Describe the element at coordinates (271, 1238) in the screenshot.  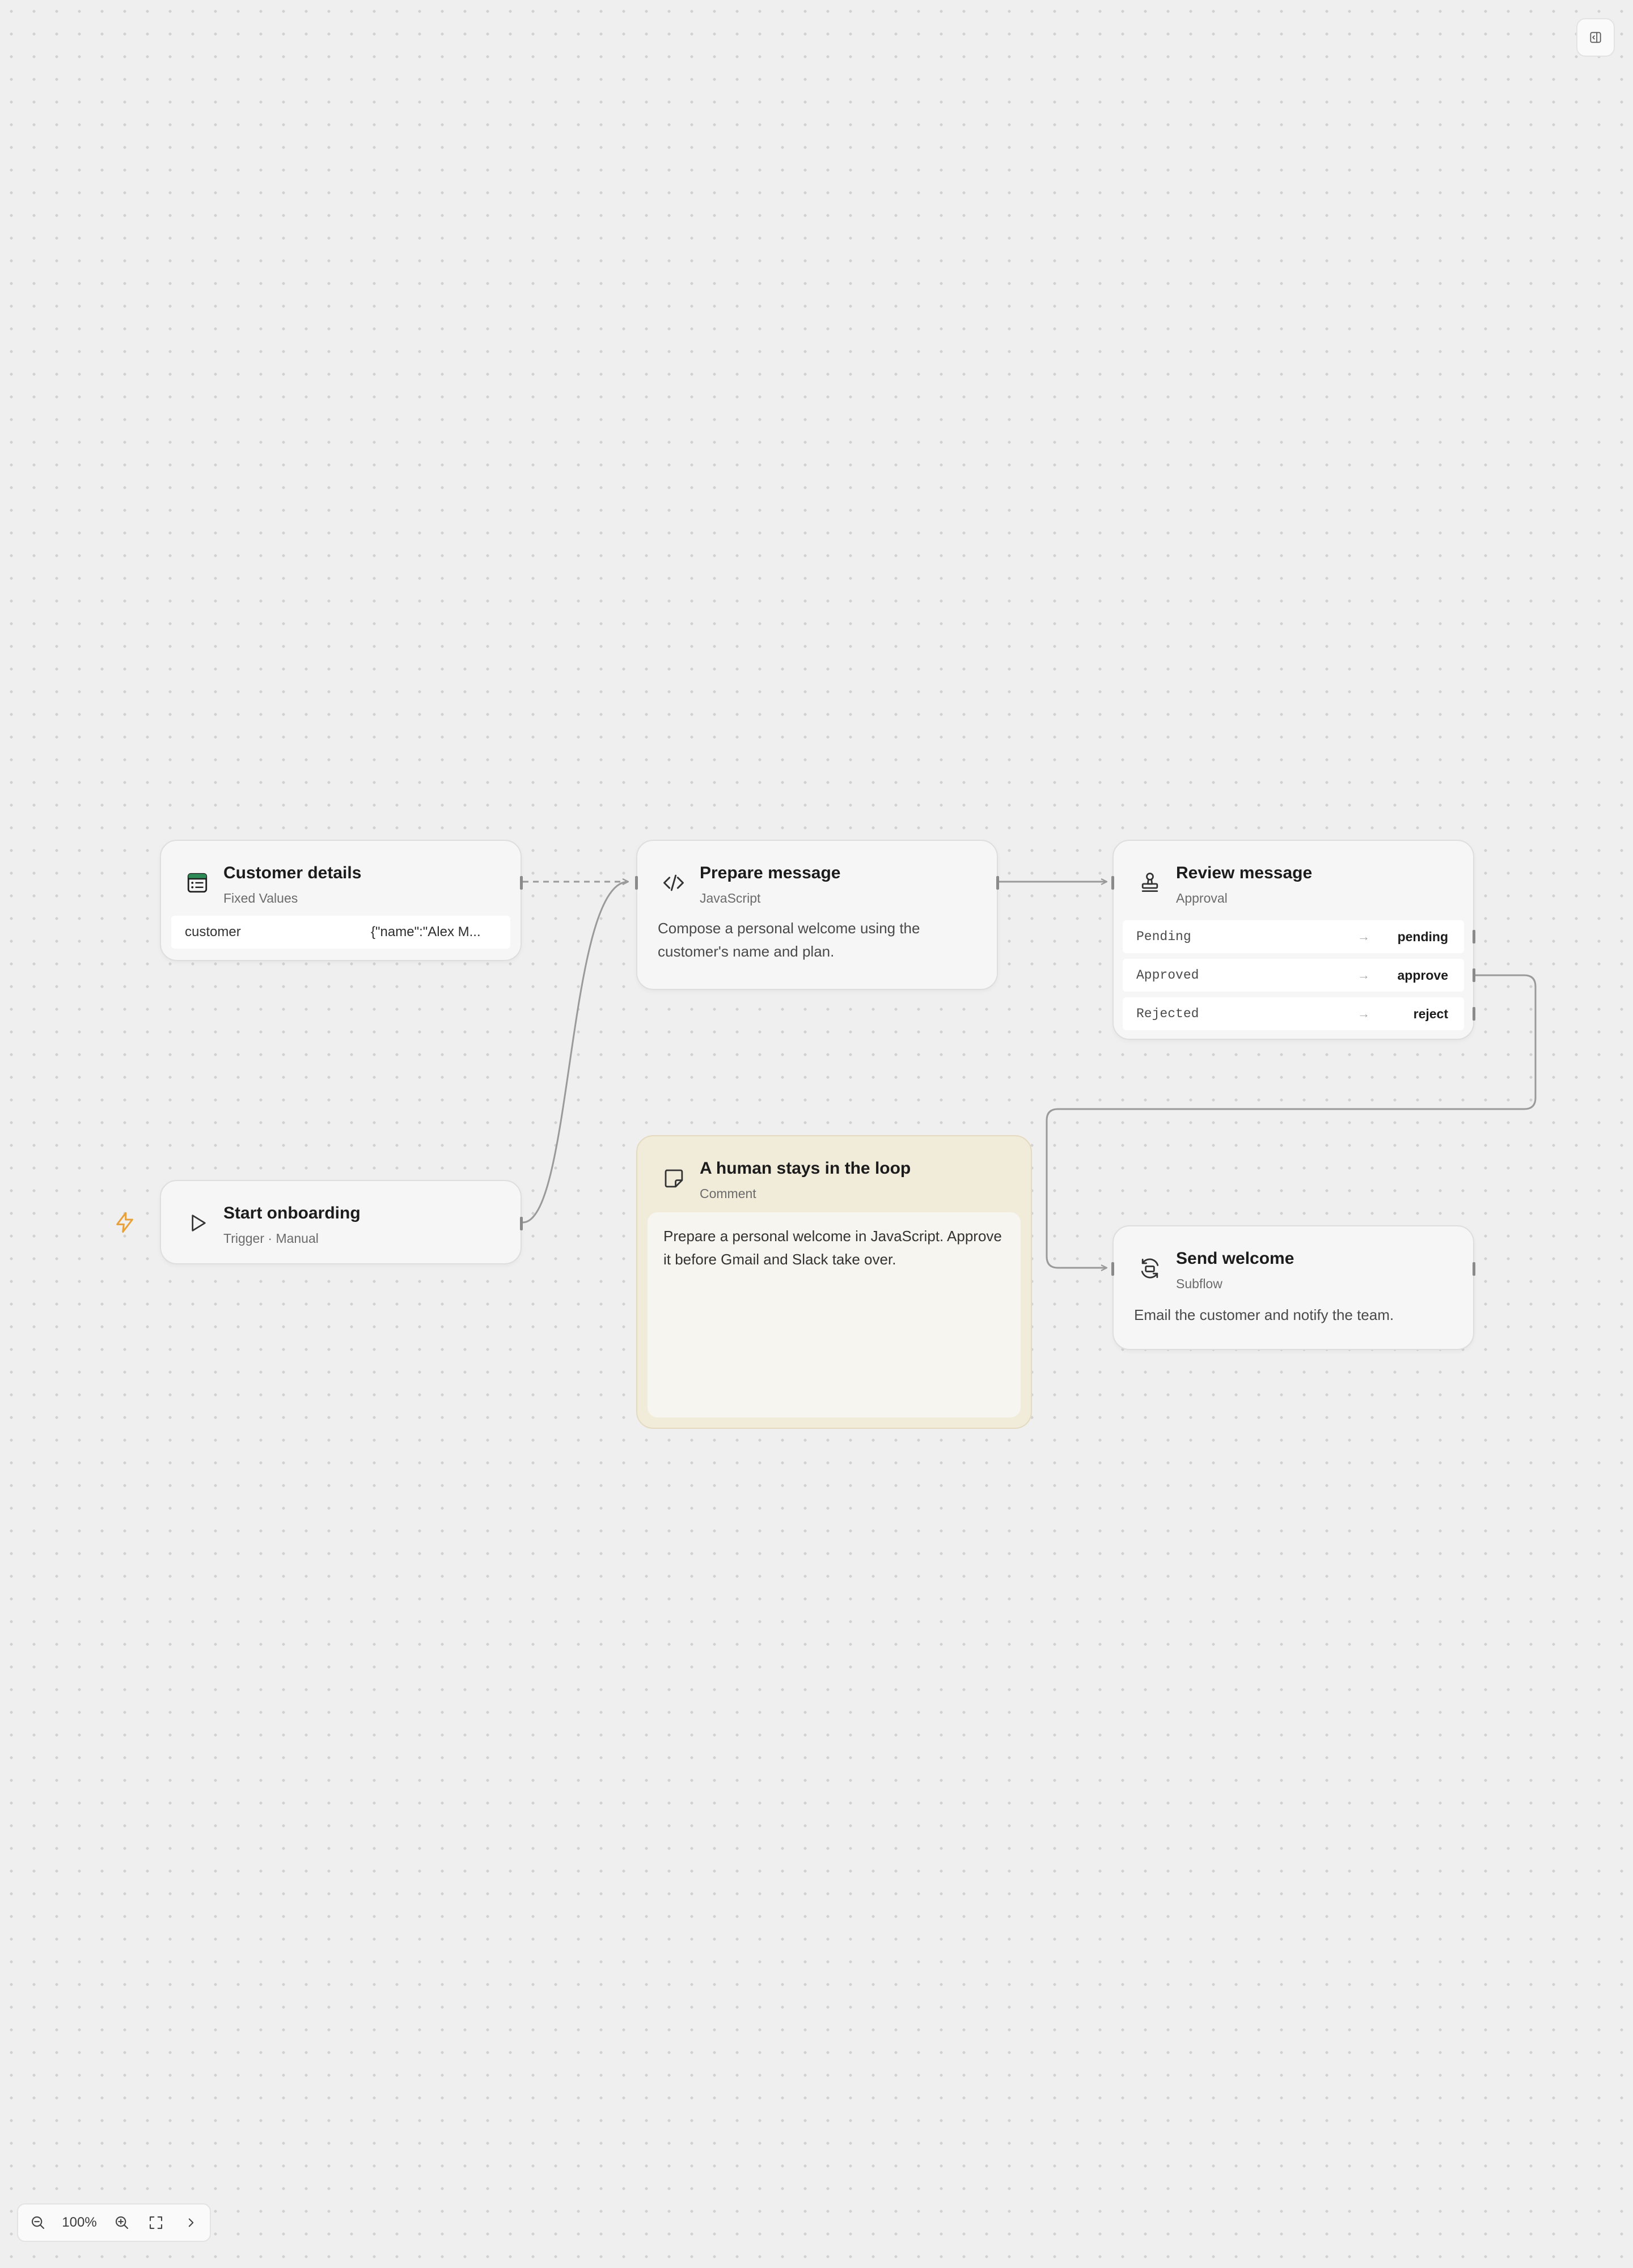
I see `node-subtitle: Trigger · Manual` at that location.